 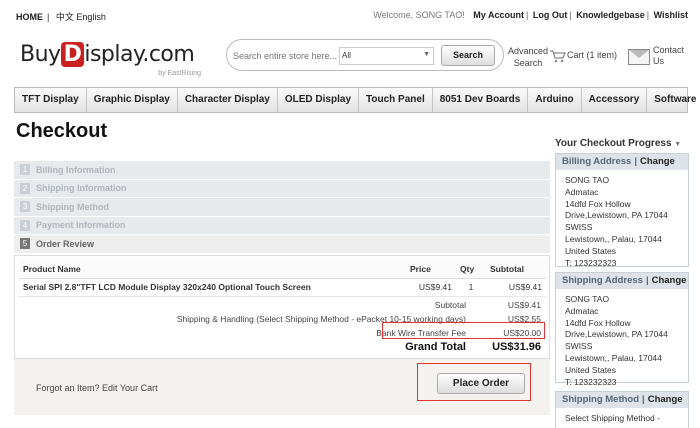 I want to click on product-price: US$9.41, so click(x=431, y=287).